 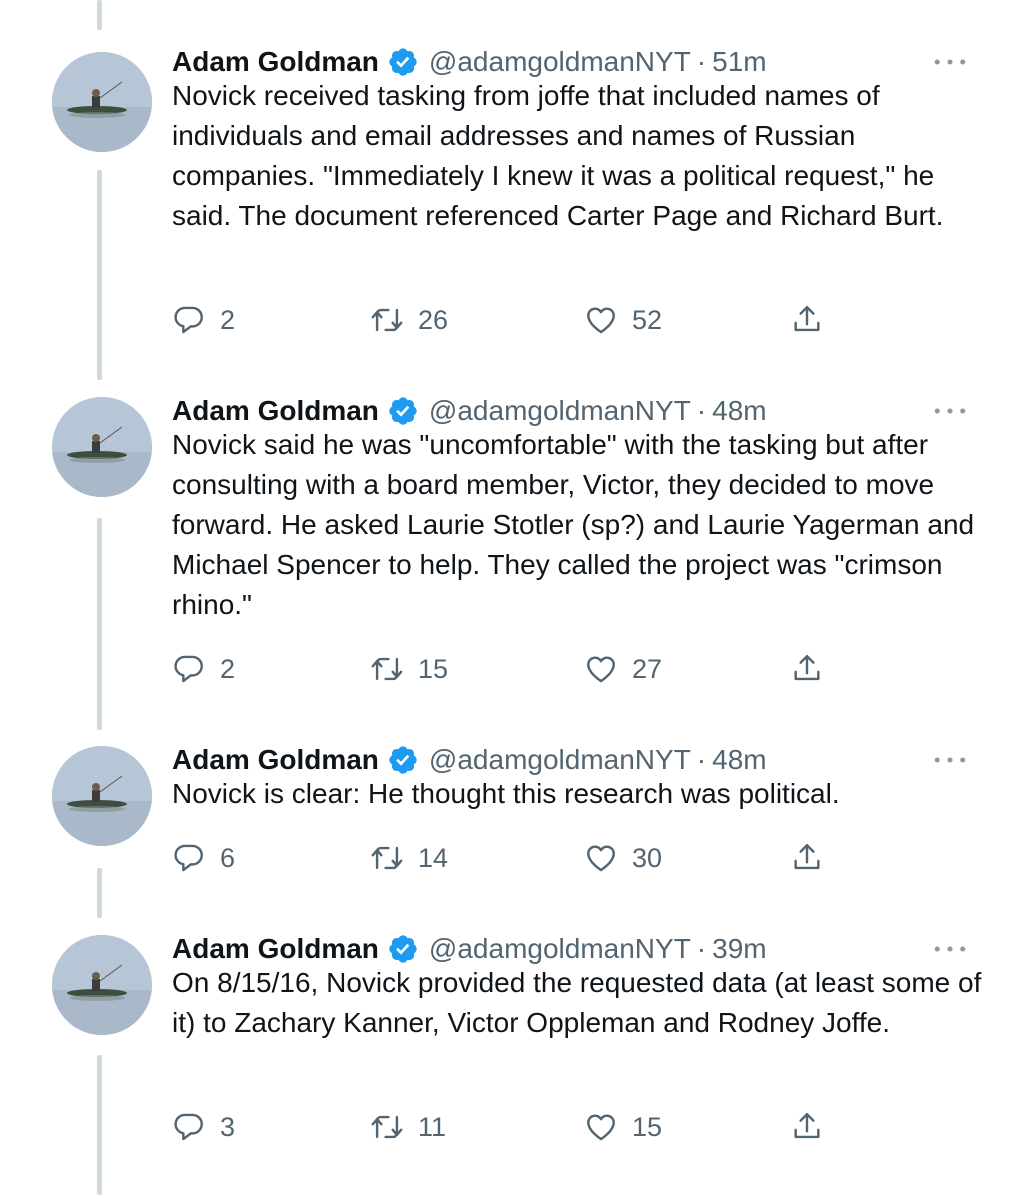 What do you see at coordinates (647, 857) in the screenshot?
I see `like-count: 30` at bounding box center [647, 857].